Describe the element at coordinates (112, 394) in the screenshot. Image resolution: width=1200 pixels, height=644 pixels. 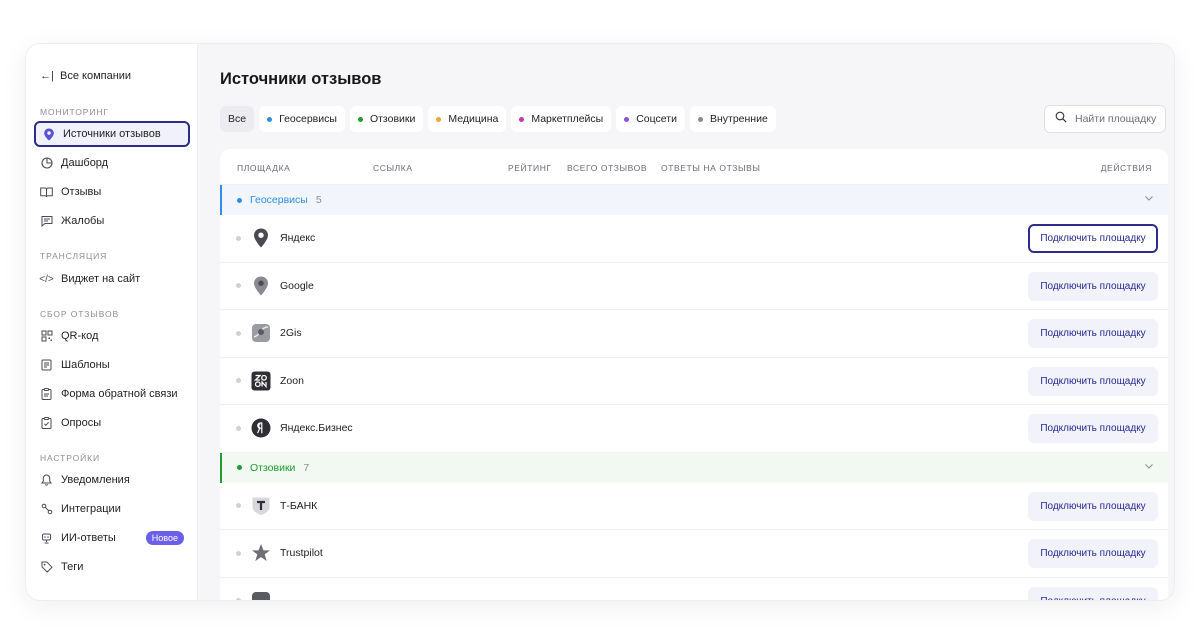
I see `sidebar-item-feedback-form: Форма обратной связи` at that location.